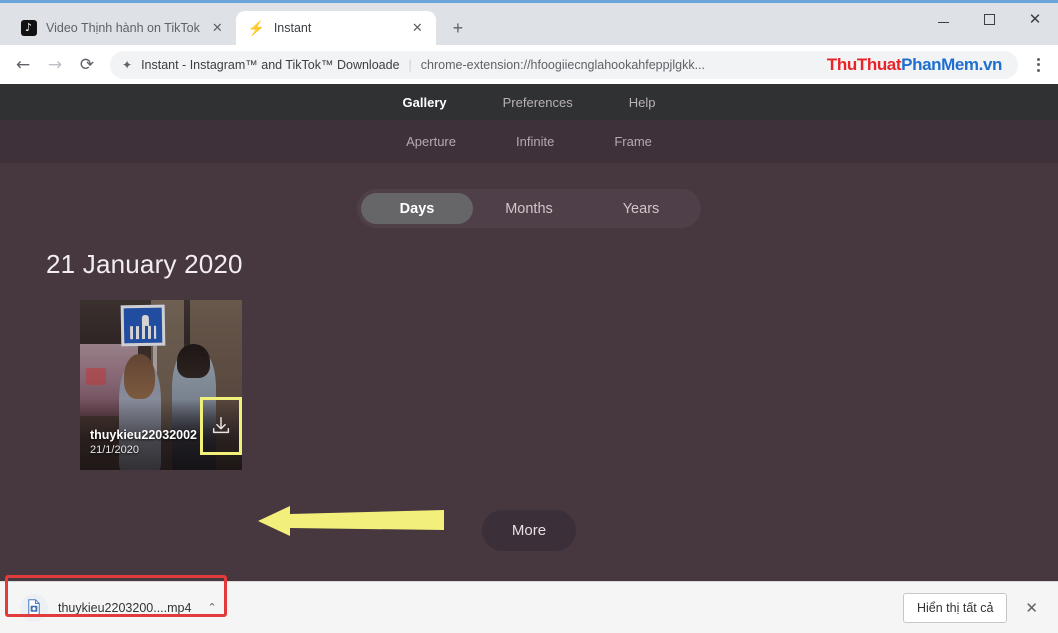 The image size is (1058, 633). I want to click on tab-title: Instant, so click(292, 28).